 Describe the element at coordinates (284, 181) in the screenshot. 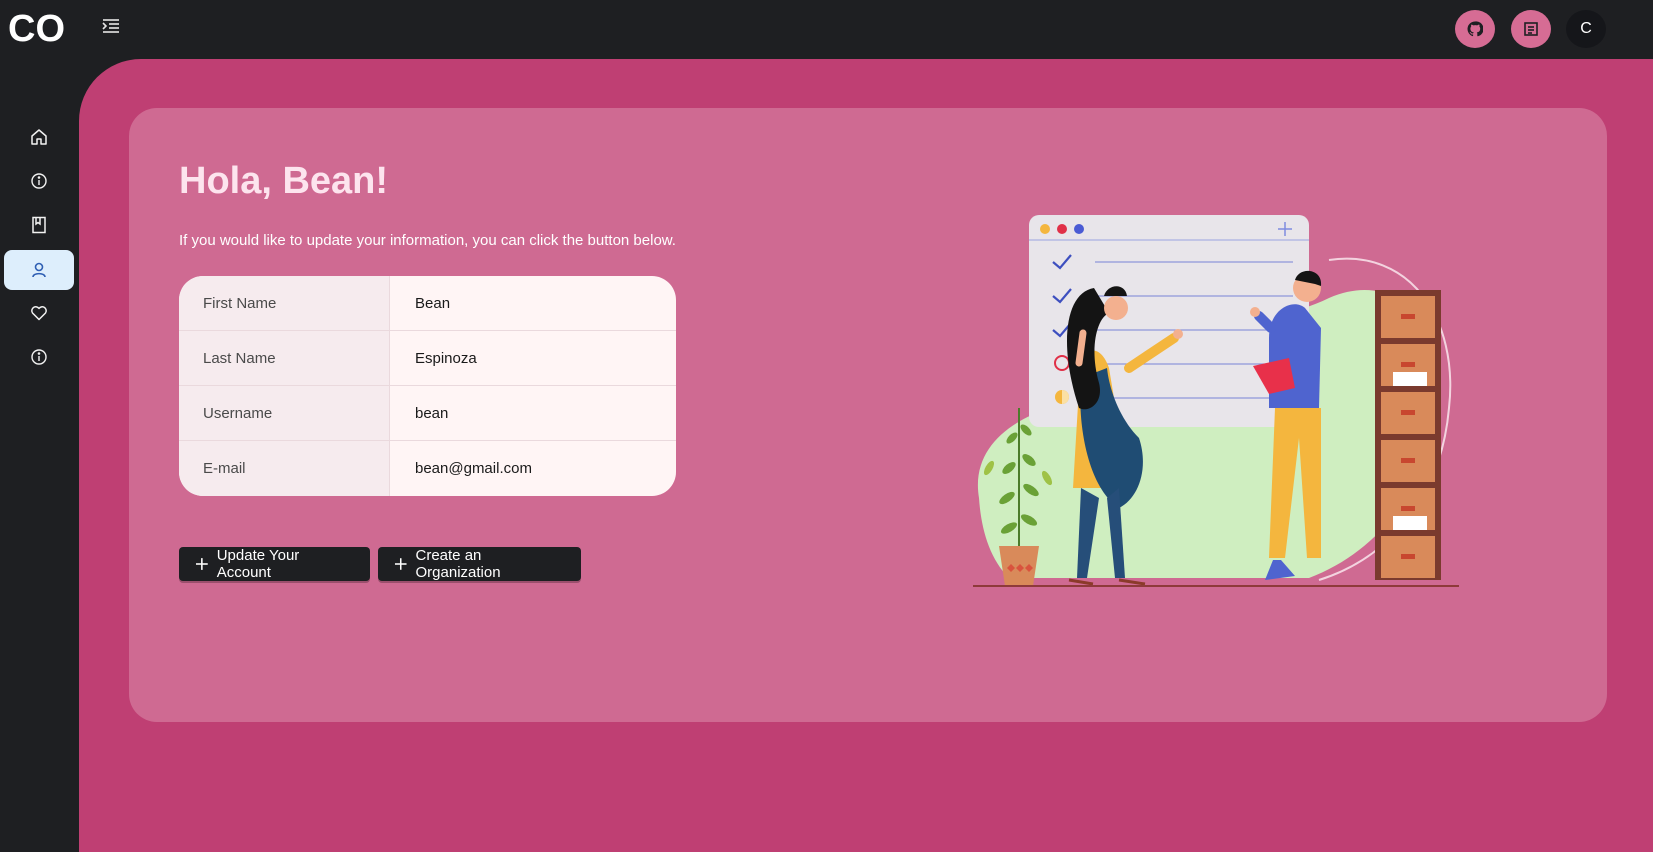

I see `page-title: Hola, Bean!` at that location.